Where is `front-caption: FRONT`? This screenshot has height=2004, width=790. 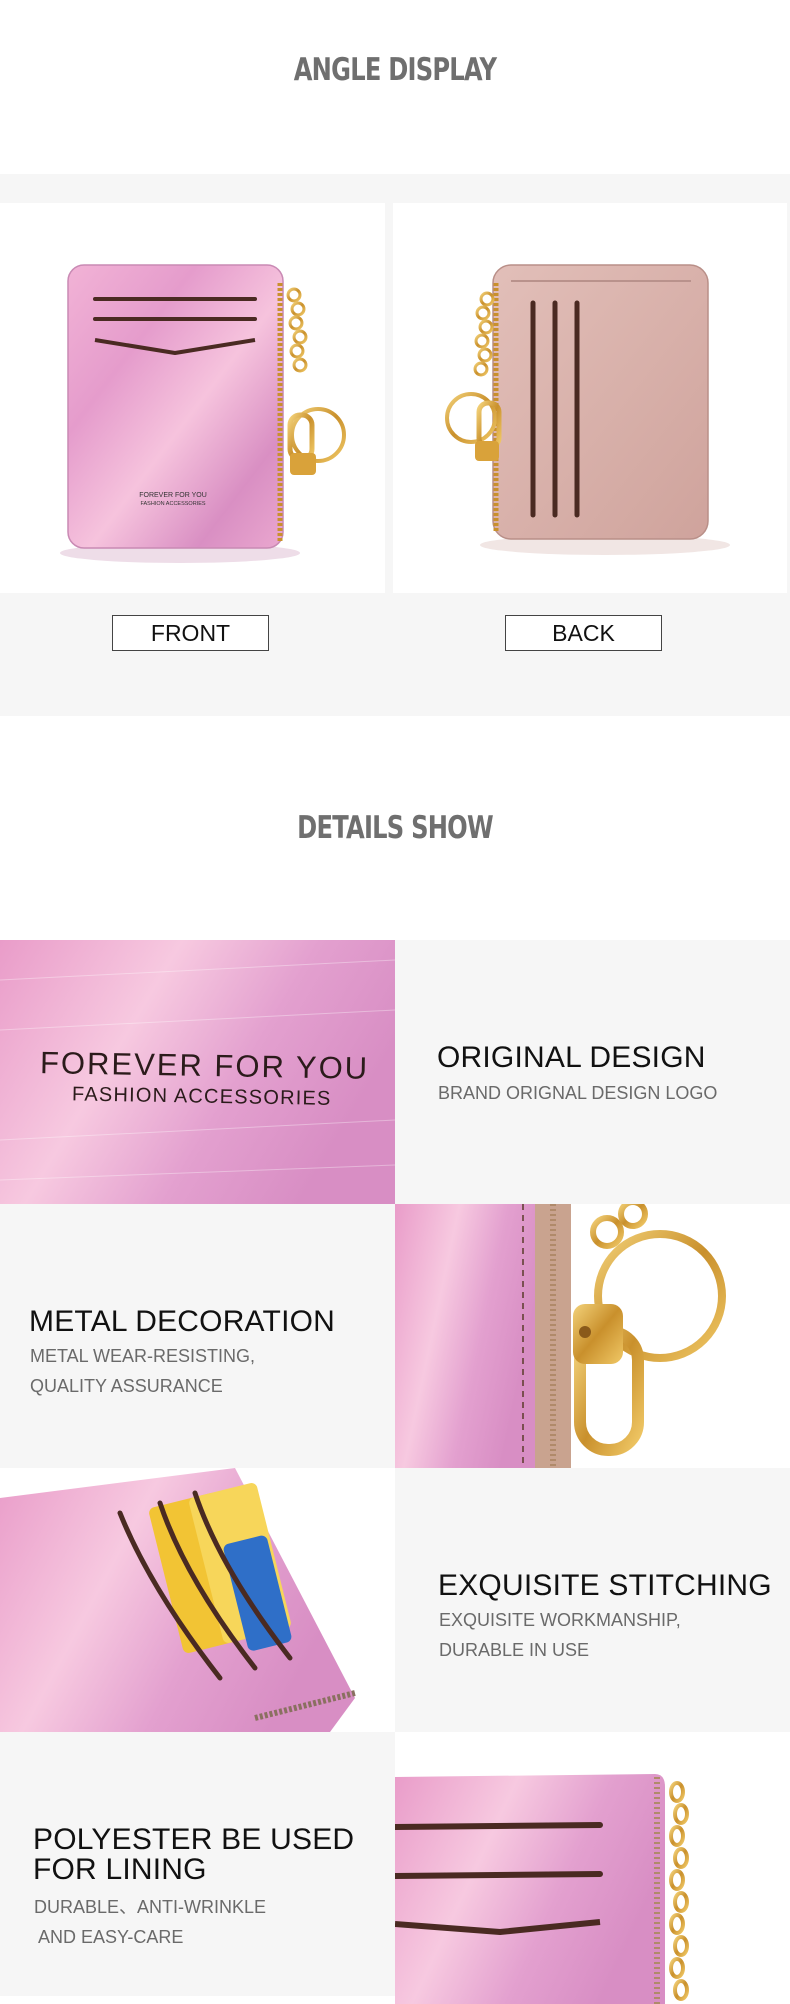
front-caption: FRONT is located at coordinates (190, 633).